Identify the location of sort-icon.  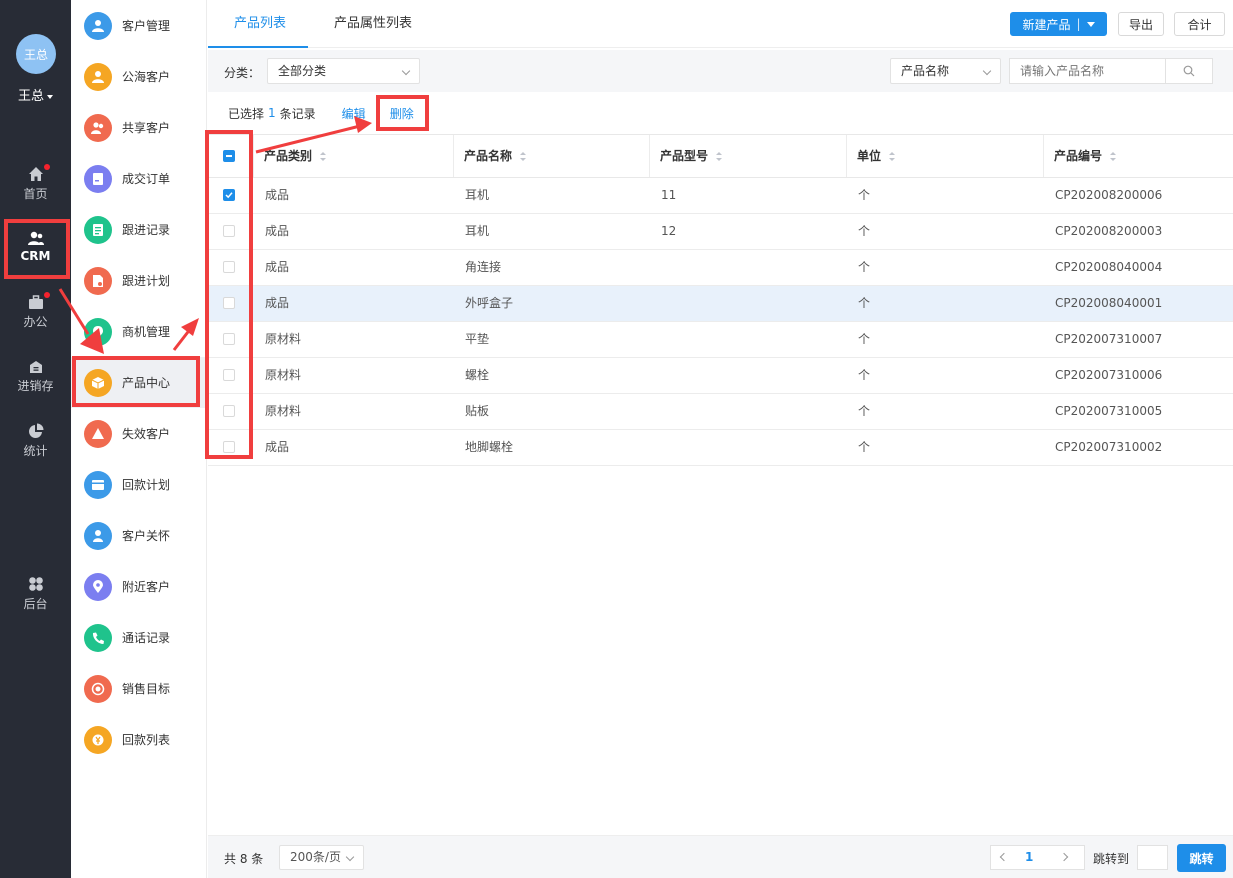
(323, 156).